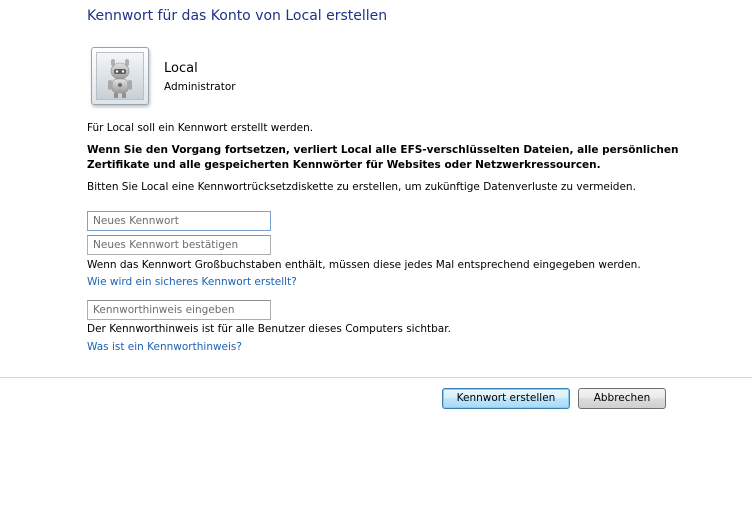 This screenshot has width=752, height=518. Describe the element at coordinates (179, 221) in the screenshot. I see `new-password-input` at that location.